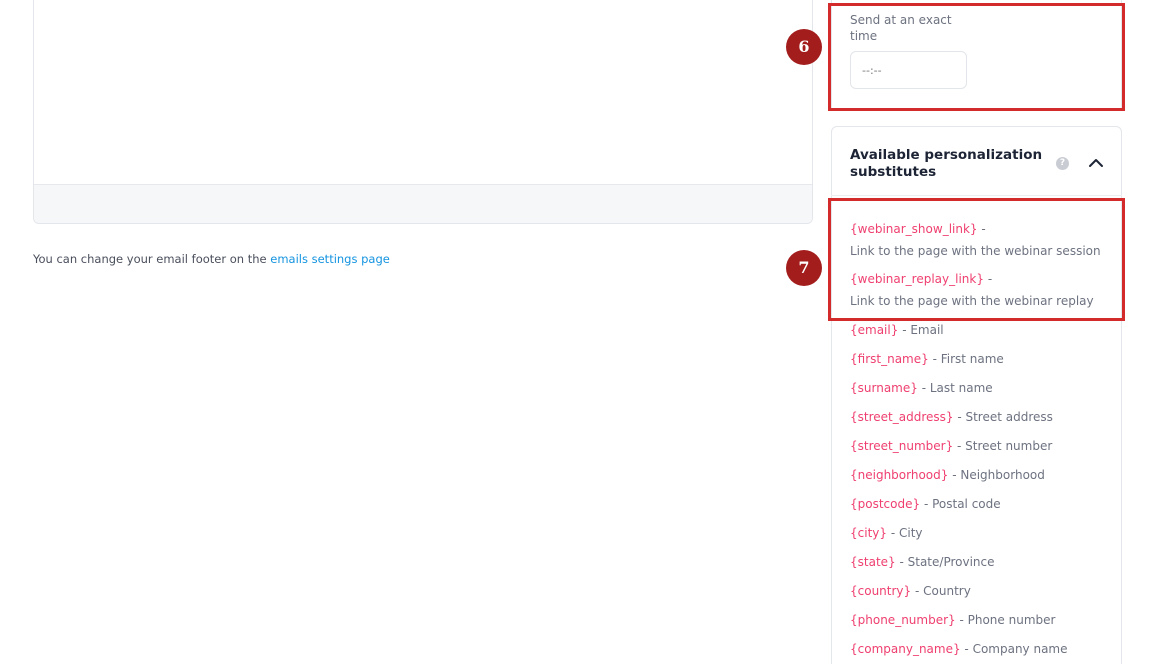 This screenshot has height=664, width=1154. I want to click on substitute-description: - Last name, so click(955, 388).